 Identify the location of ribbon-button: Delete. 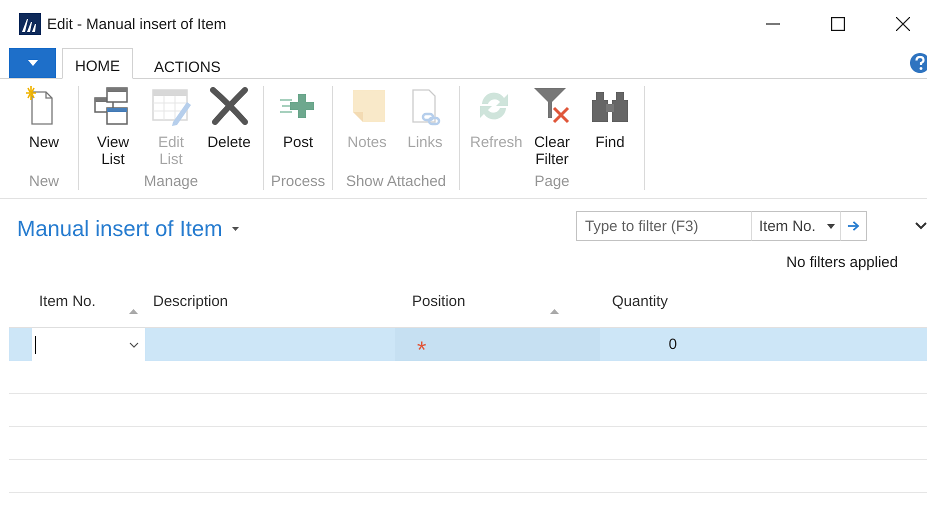
(229, 128).